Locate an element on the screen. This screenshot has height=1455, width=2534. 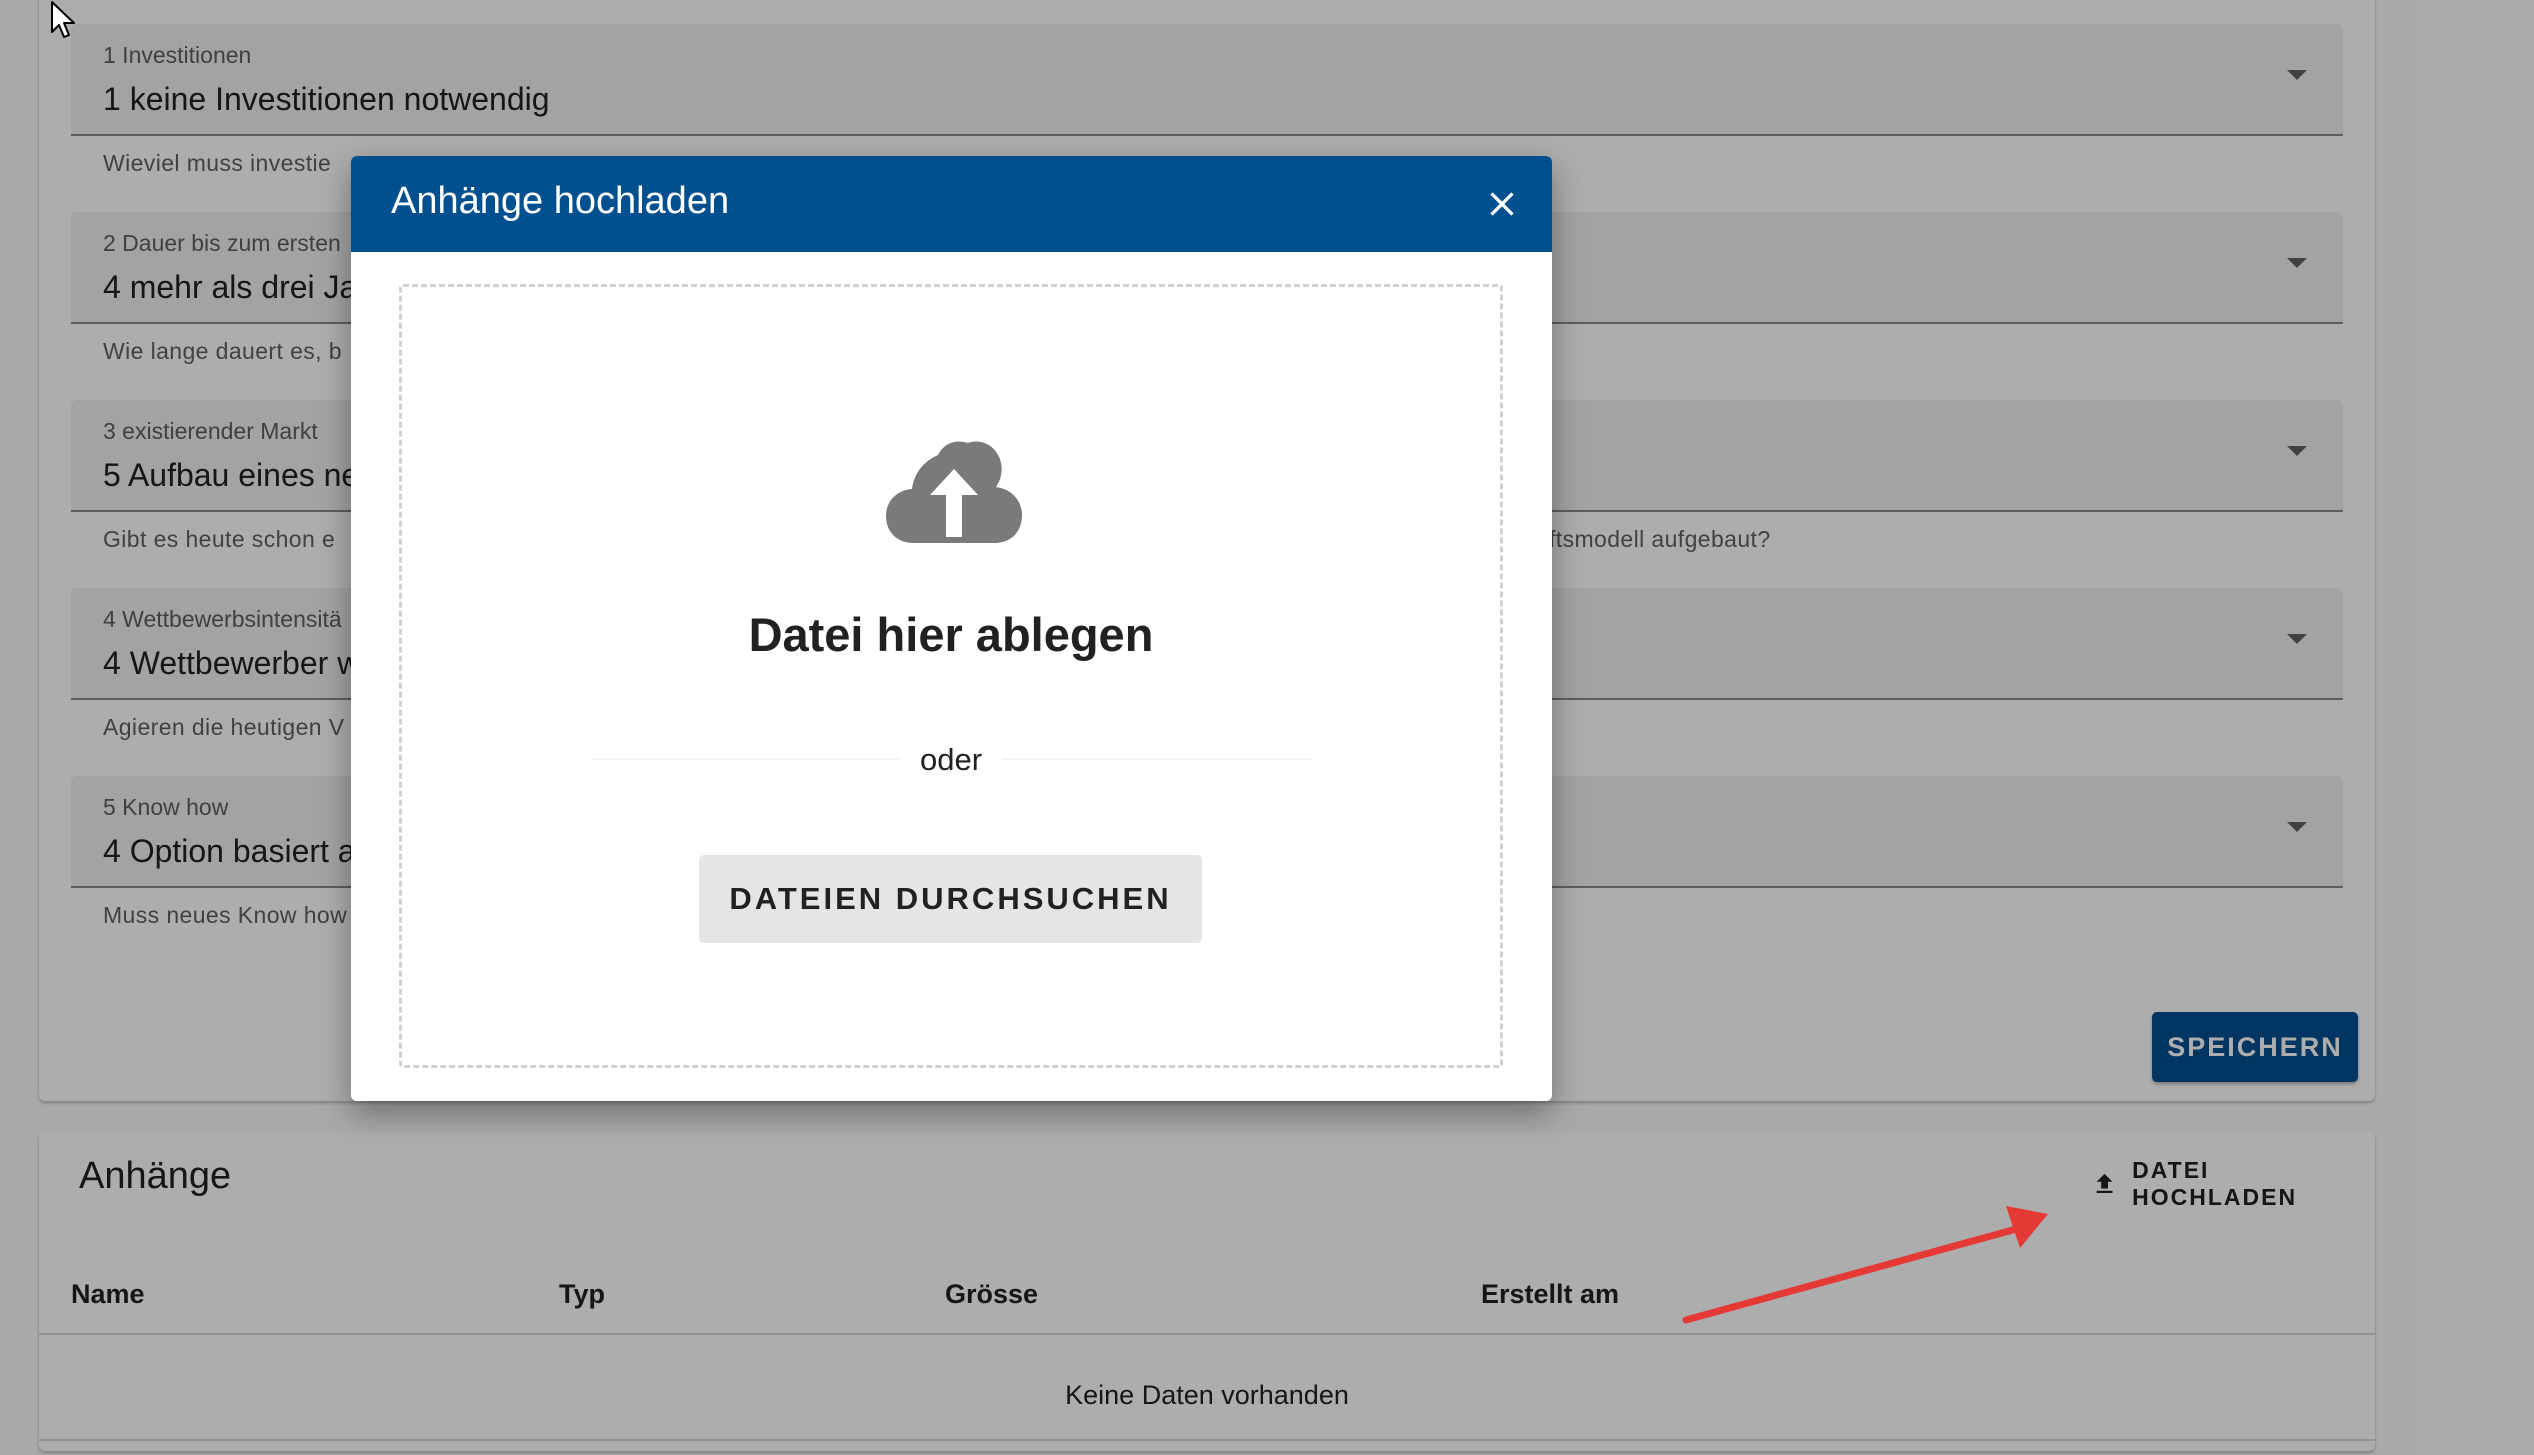
or-text: oder is located at coordinates (951, 759).